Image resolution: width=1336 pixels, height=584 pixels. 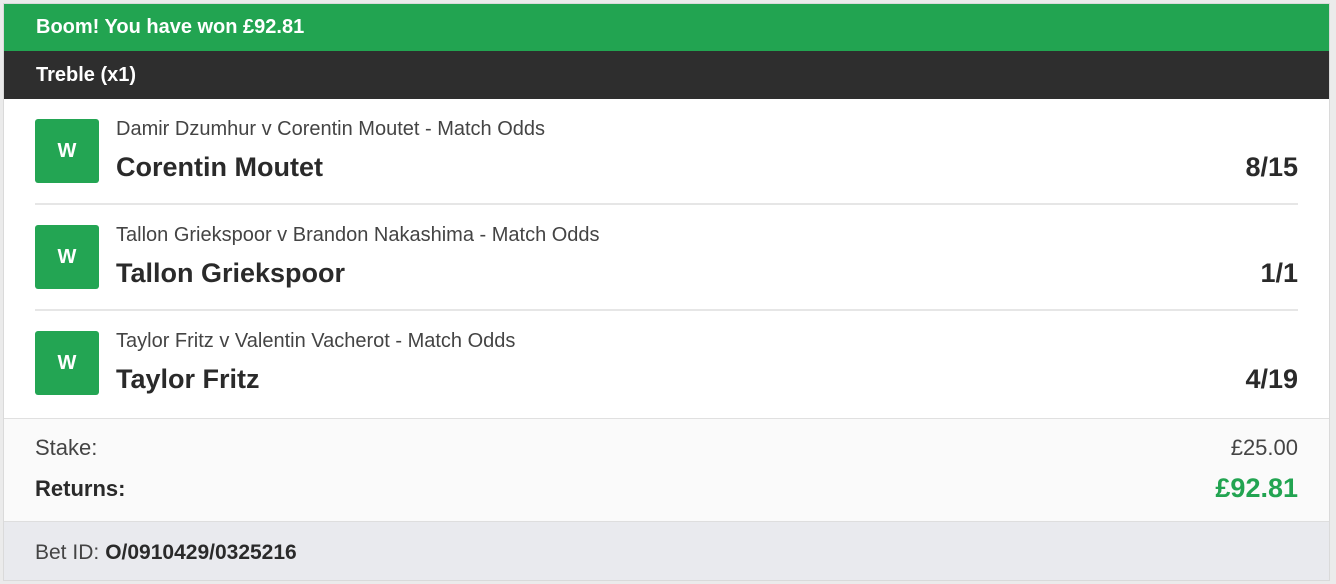 What do you see at coordinates (1264, 447) in the screenshot?
I see `stake-value: £25.00` at bounding box center [1264, 447].